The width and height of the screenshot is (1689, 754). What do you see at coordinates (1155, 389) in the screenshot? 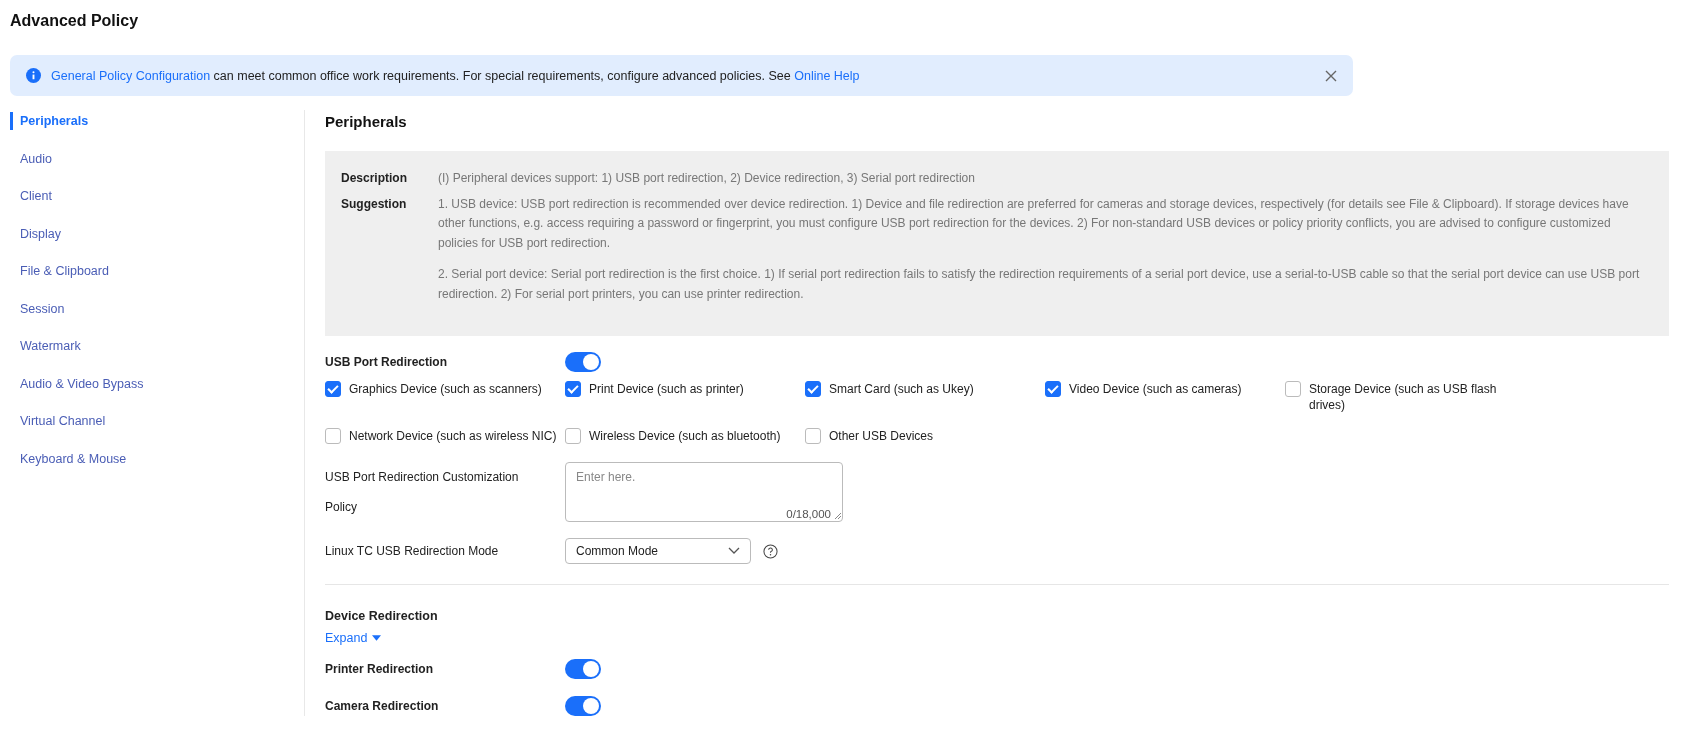
I see `checkbox-label: Video Device (such as cameras)` at bounding box center [1155, 389].